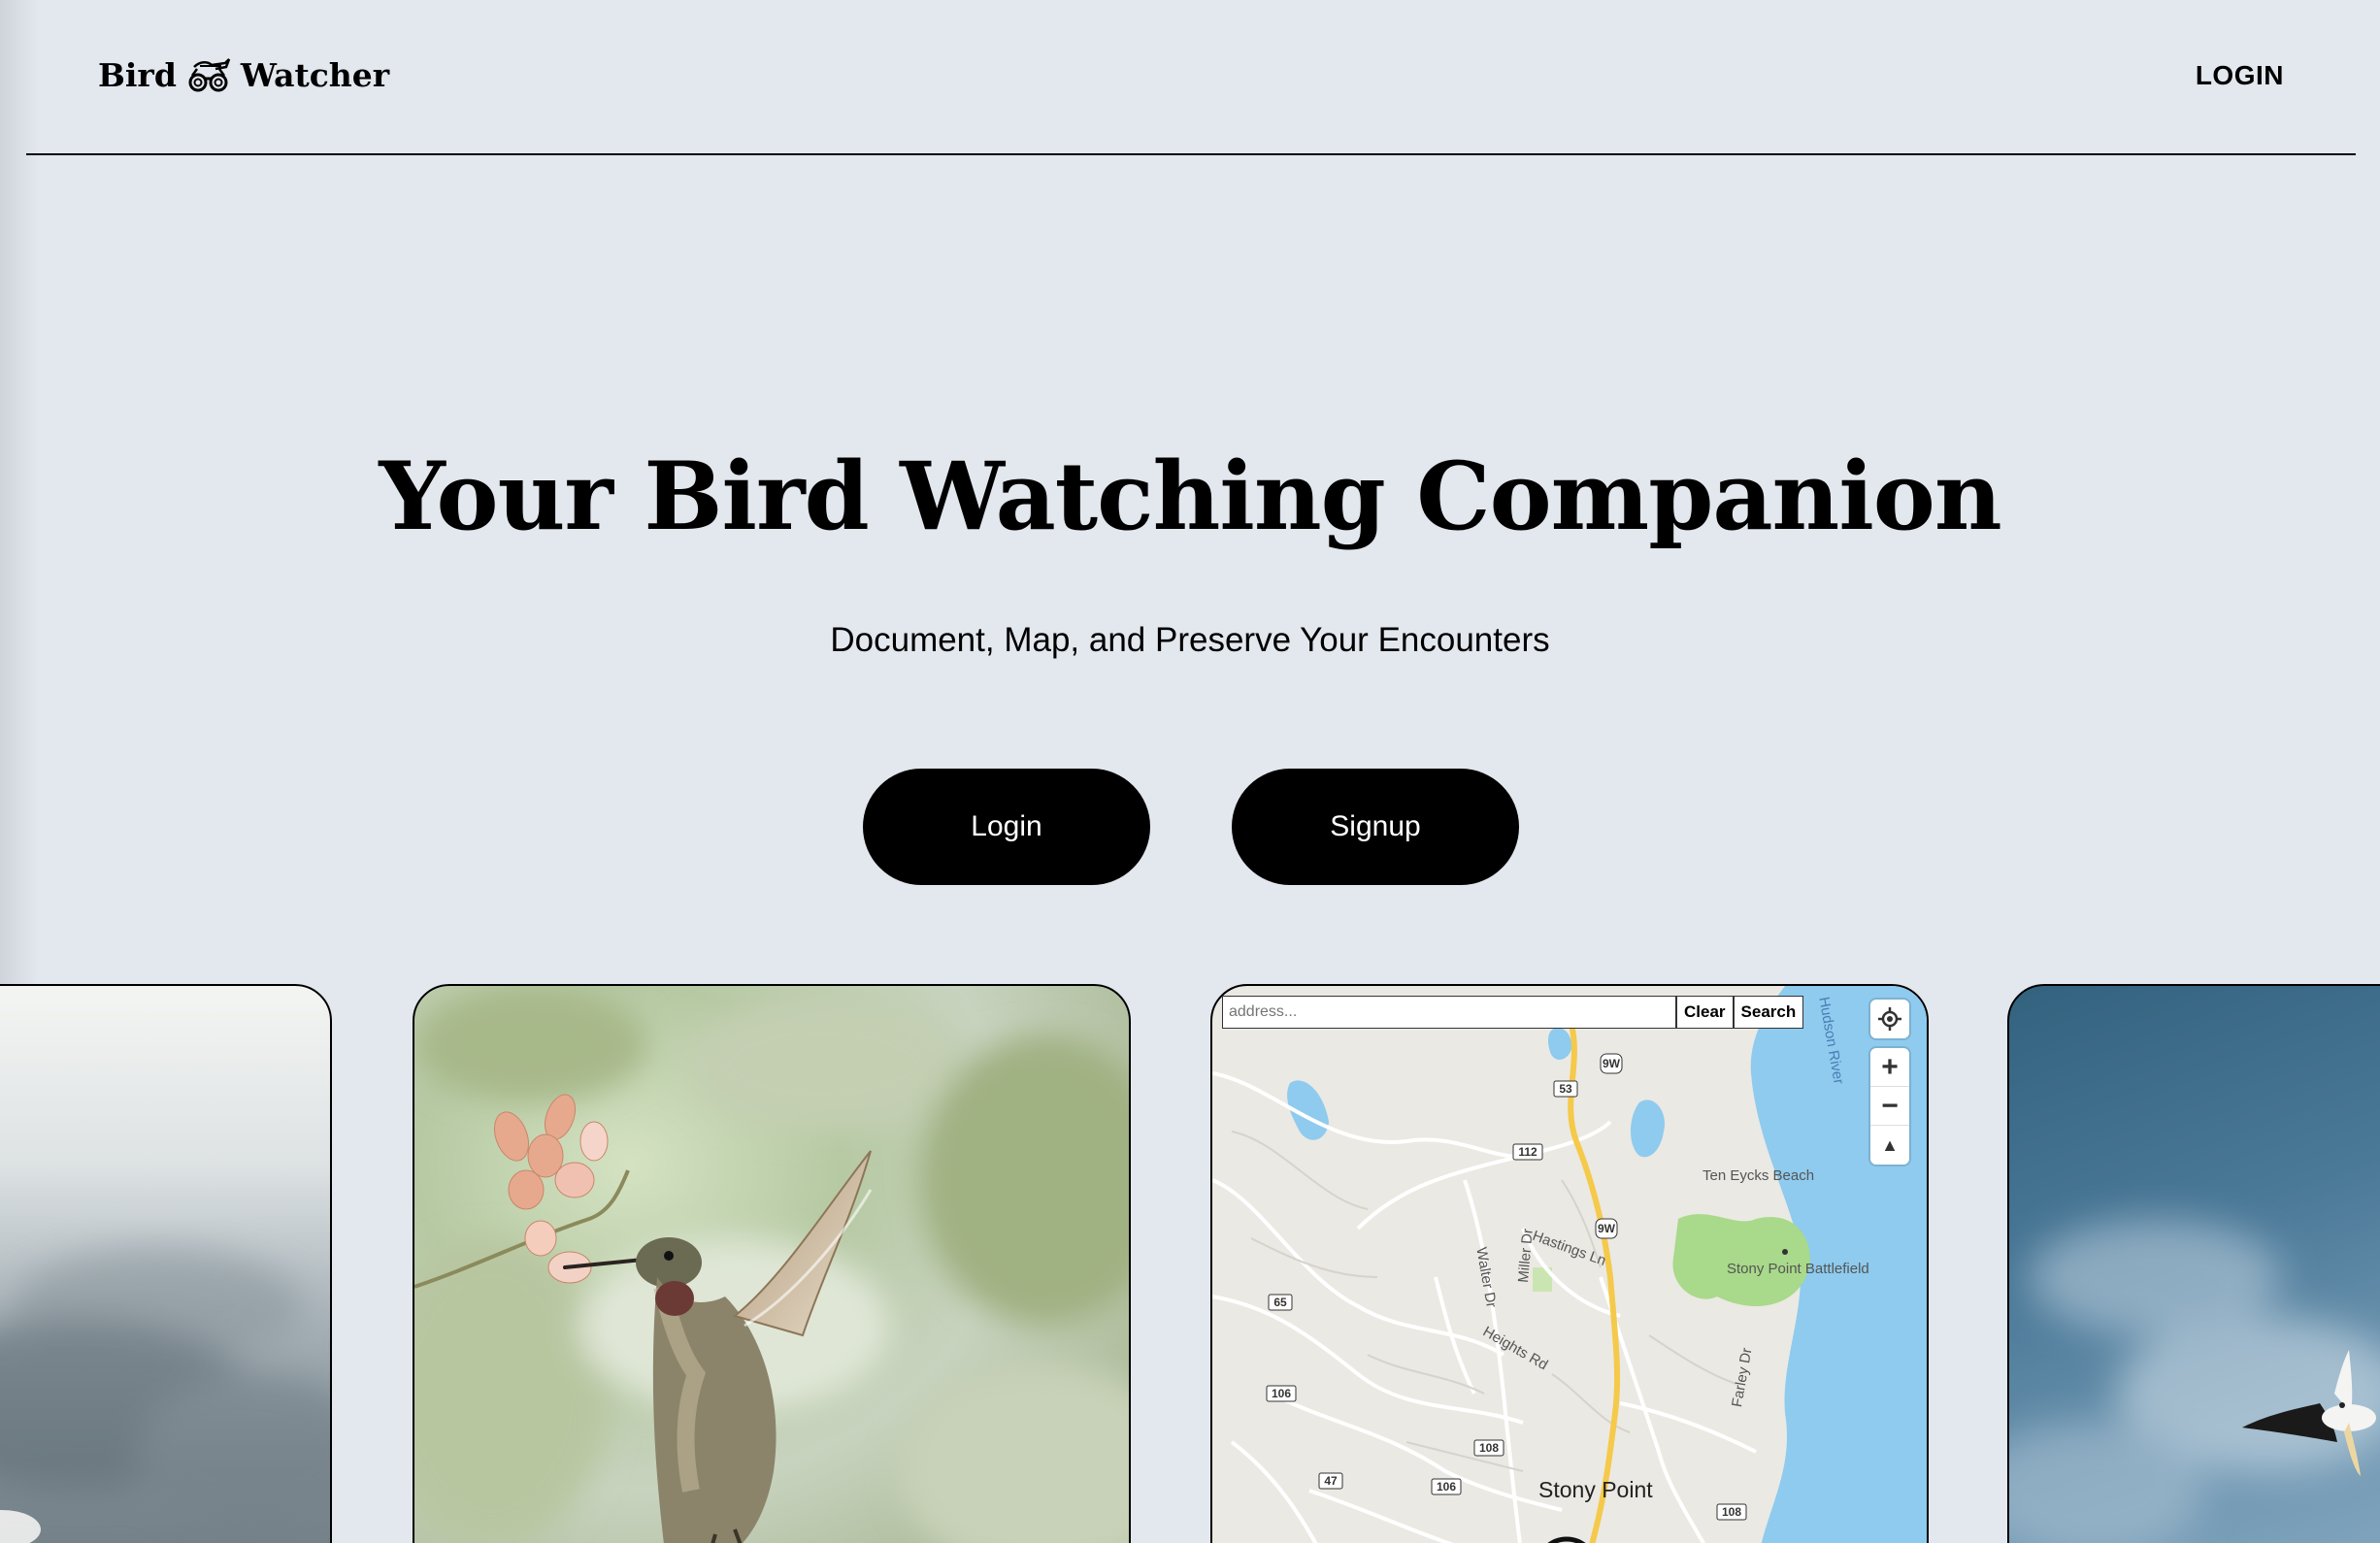  I want to click on blurred-foliage-image, so click(165, 1395).